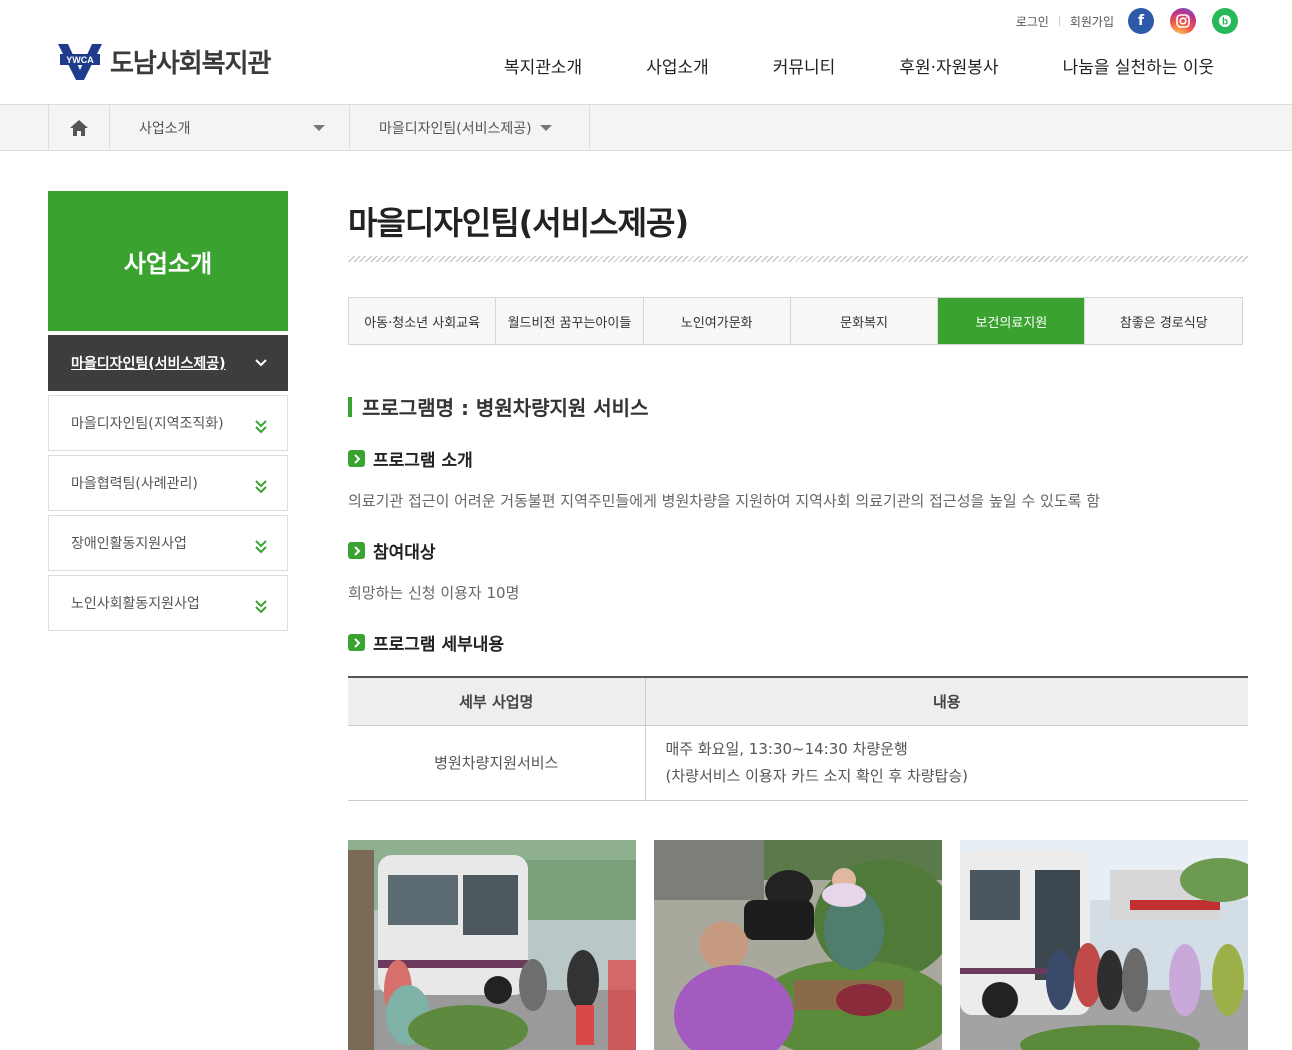  Describe the element at coordinates (350, 406) in the screenshot. I see `title-accent-bar` at that location.